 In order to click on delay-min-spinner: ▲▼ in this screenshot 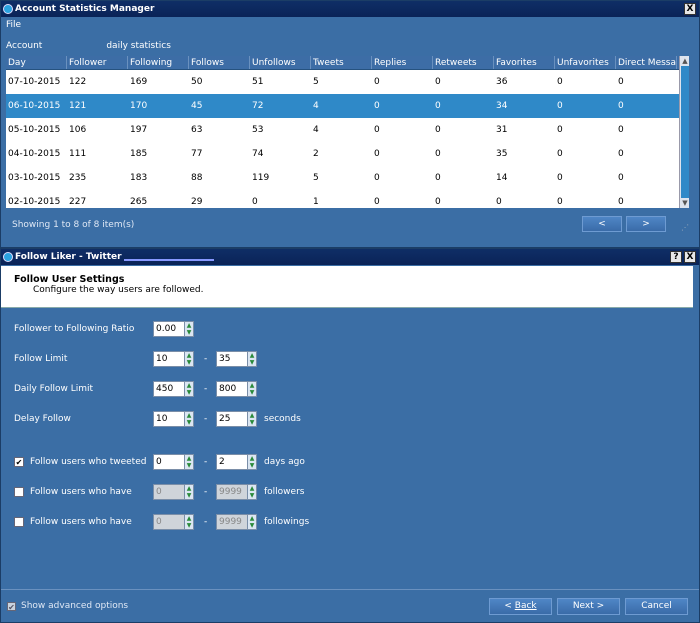, I will do `click(173, 419)`.